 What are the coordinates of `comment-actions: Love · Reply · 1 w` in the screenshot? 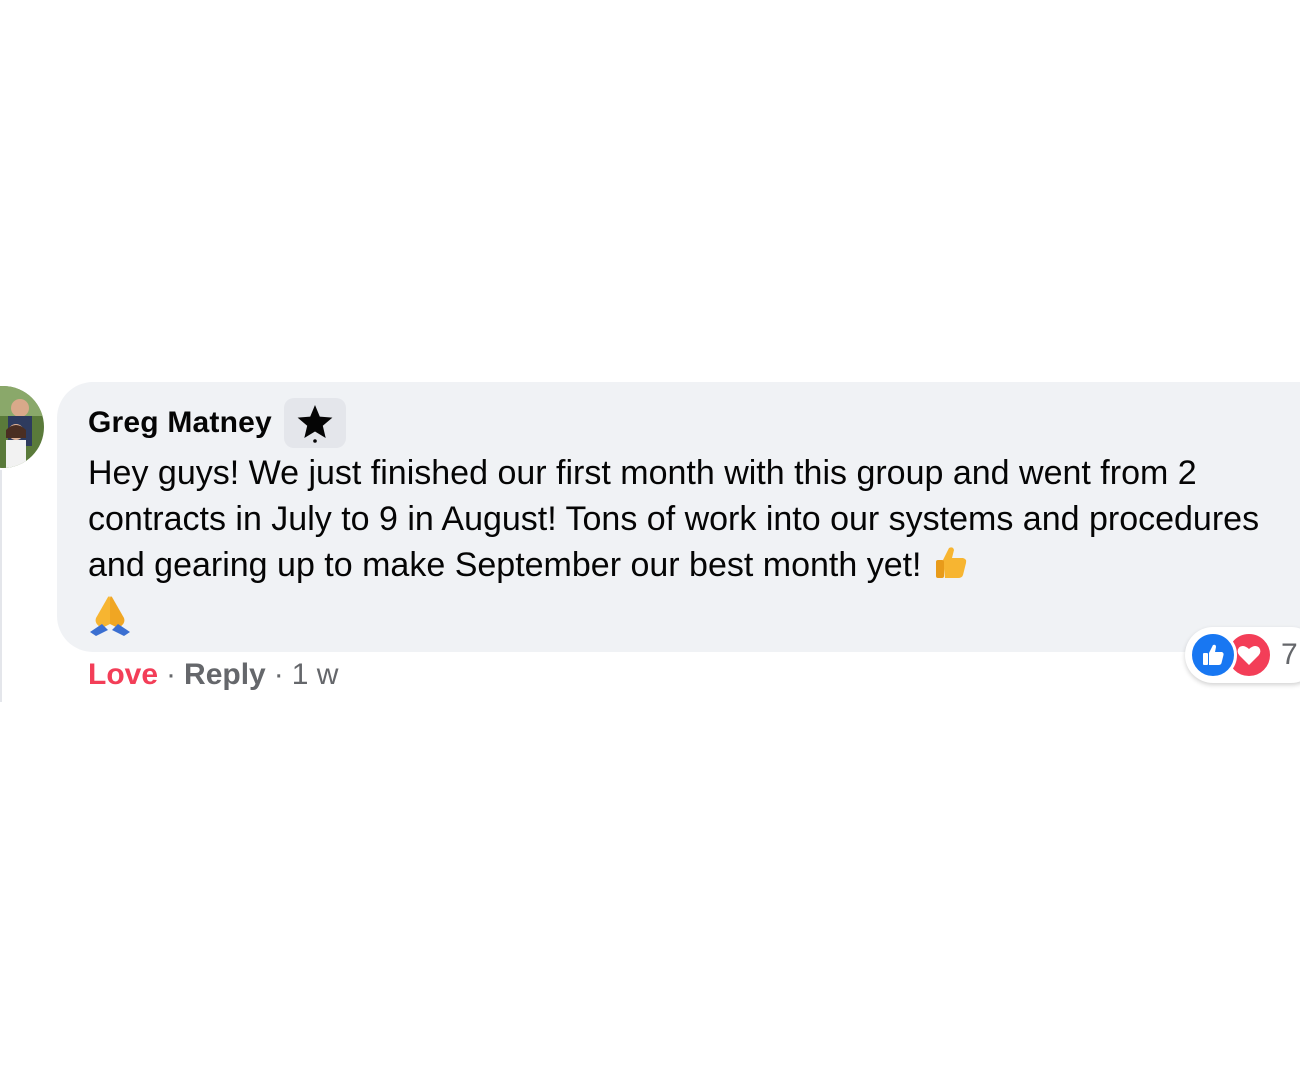 It's located at (213, 675).